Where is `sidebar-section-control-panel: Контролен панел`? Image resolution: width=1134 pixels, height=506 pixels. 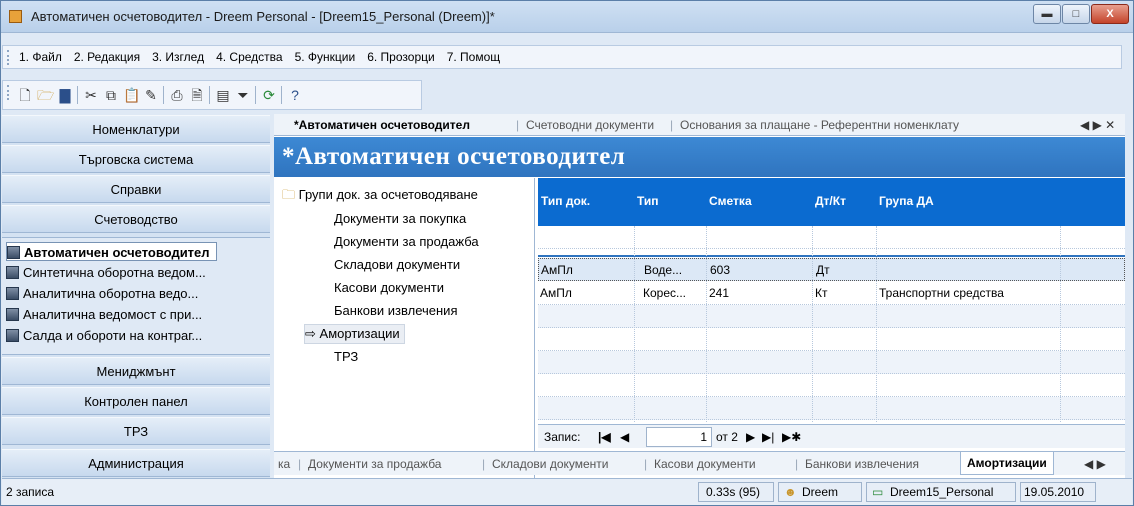 sidebar-section-control-panel: Контролен панел is located at coordinates (136, 401).